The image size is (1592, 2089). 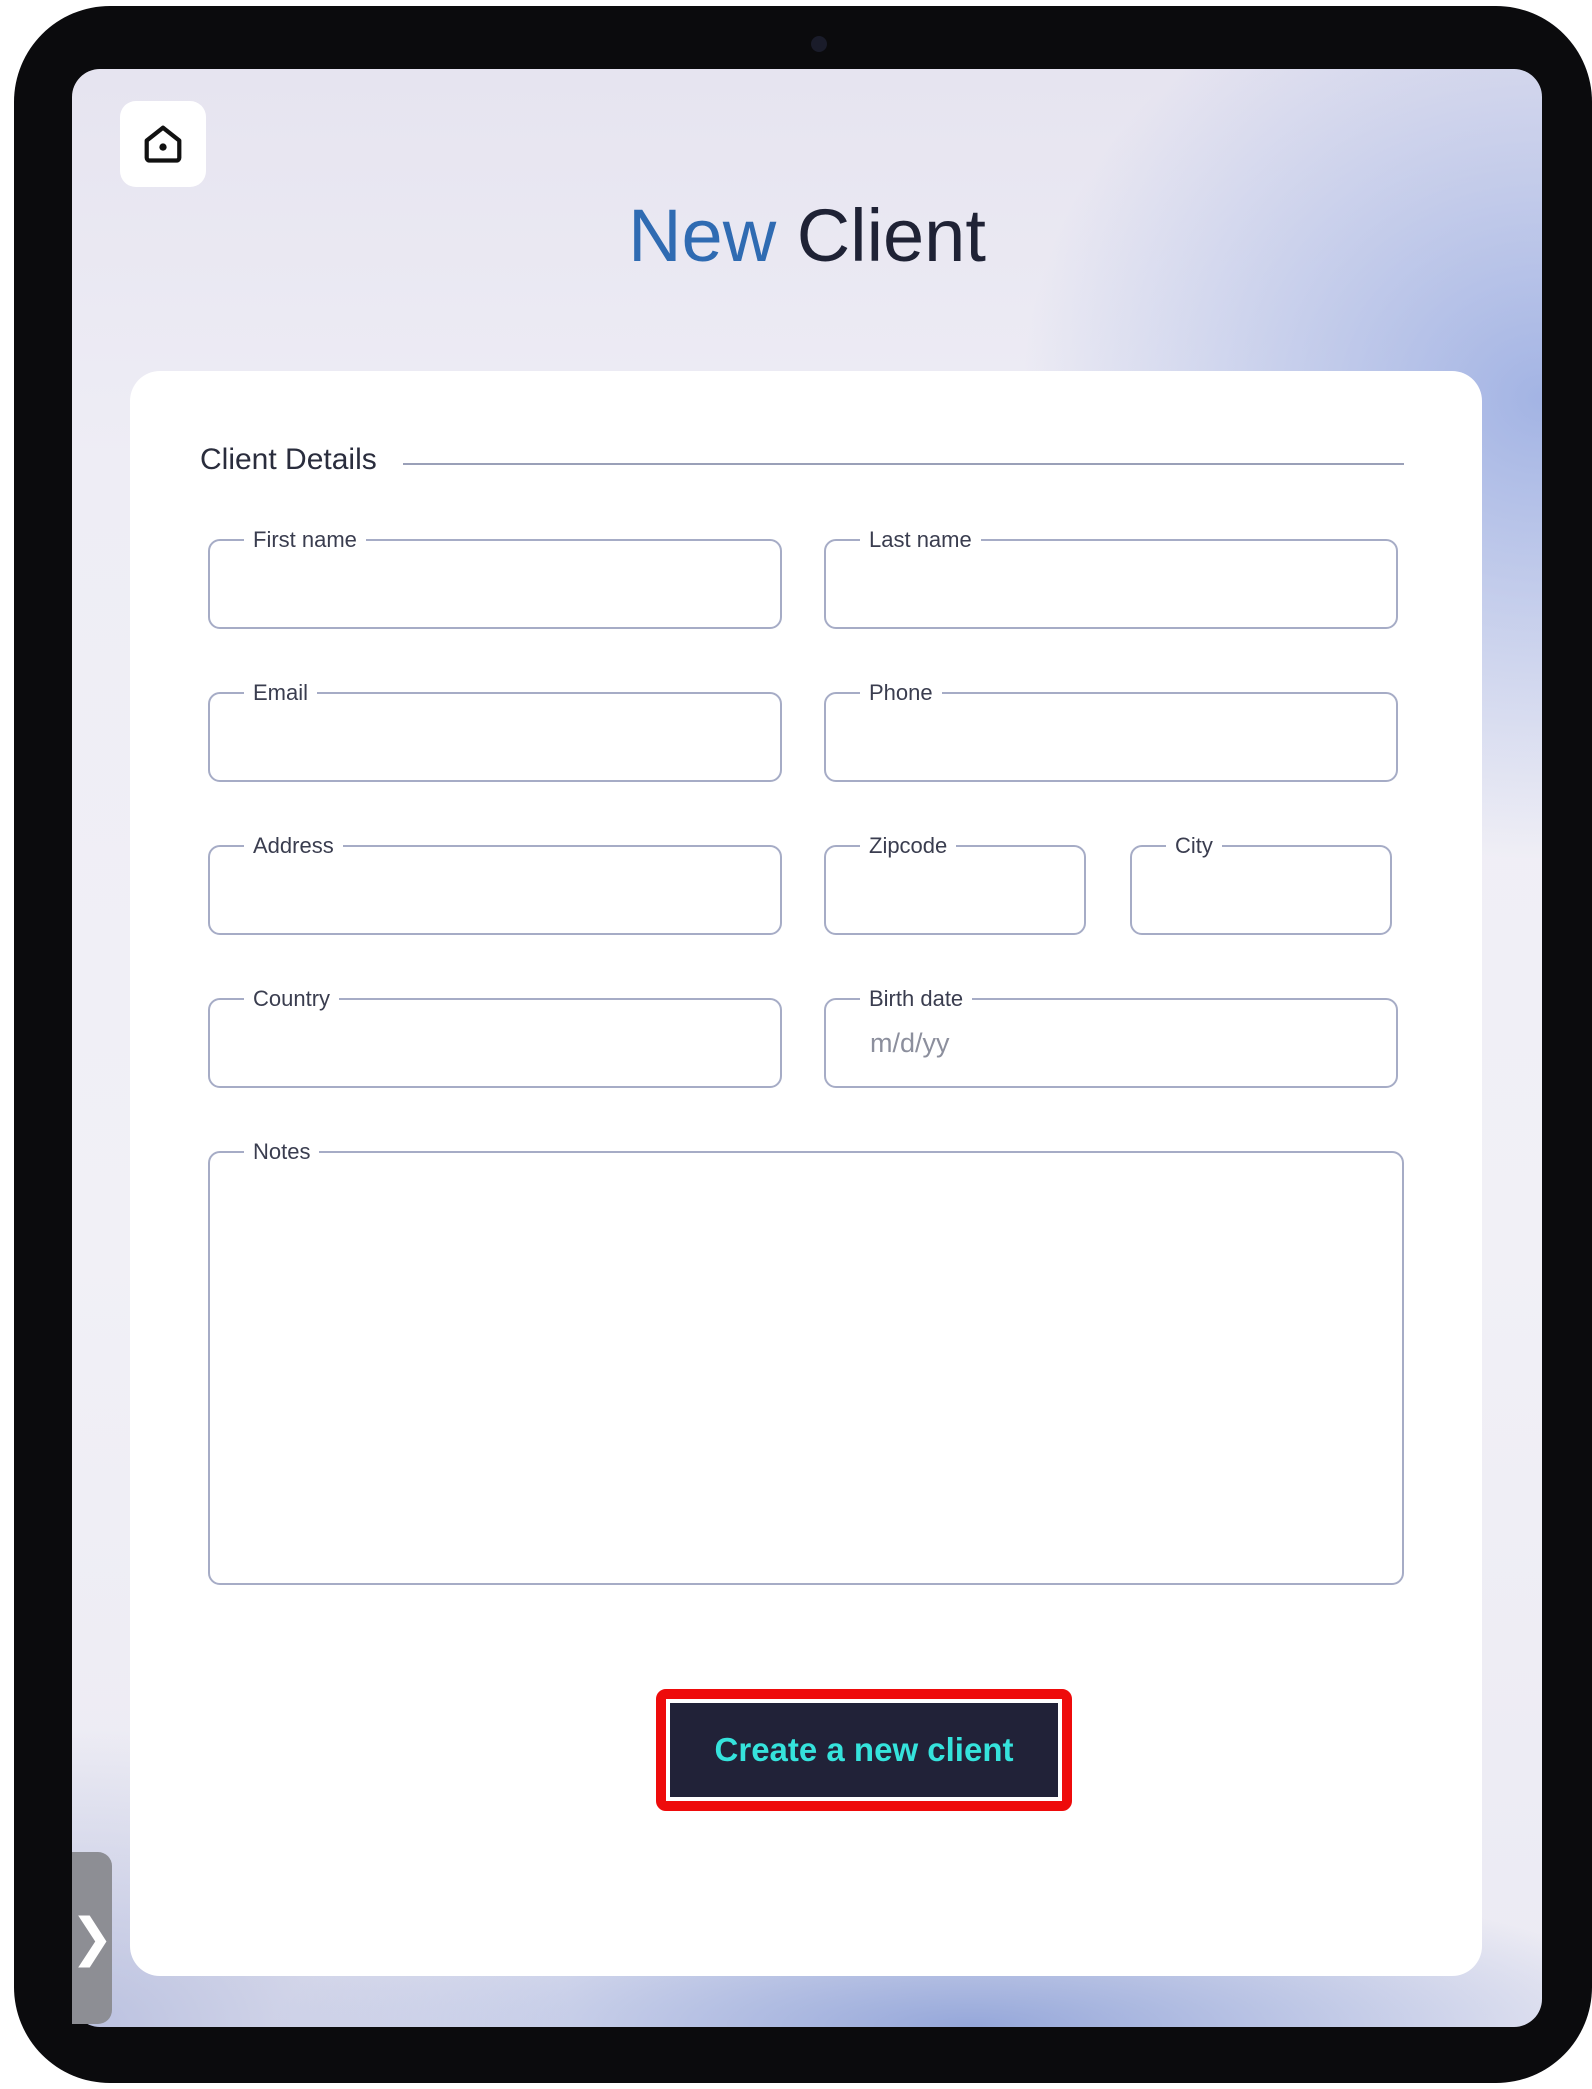 I want to click on email-field: Email, so click(x=495, y=731).